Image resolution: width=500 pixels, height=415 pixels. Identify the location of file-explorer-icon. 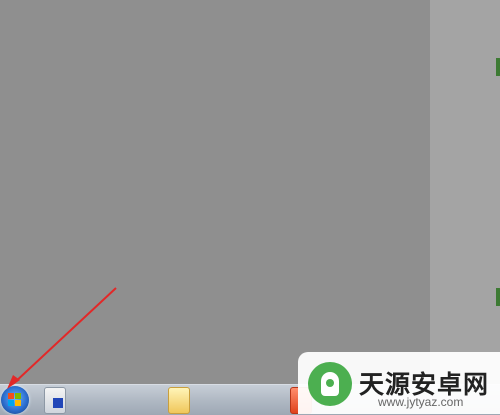
(55, 400).